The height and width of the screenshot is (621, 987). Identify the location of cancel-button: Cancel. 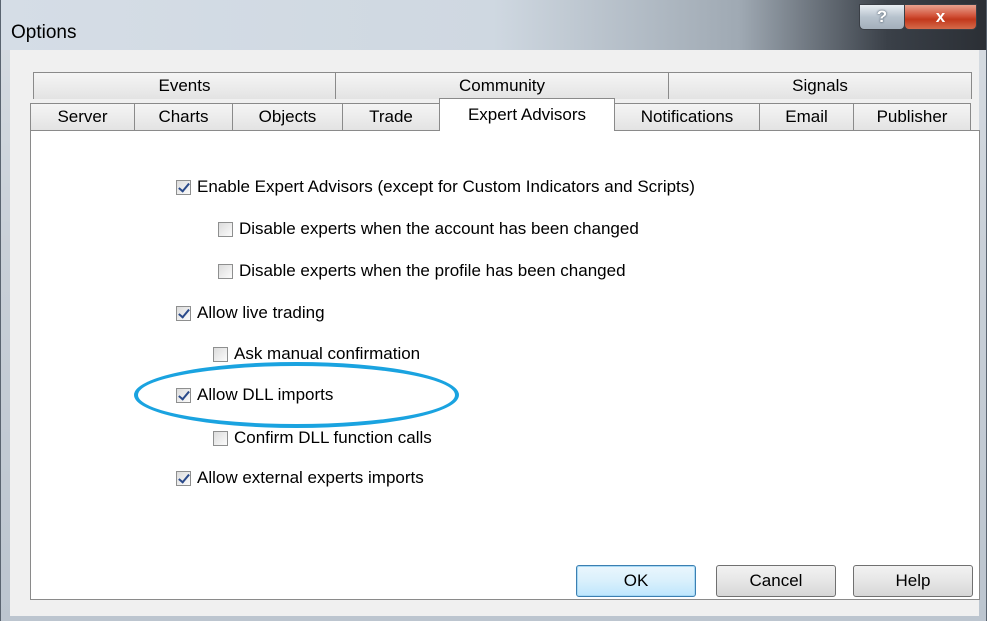
(776, 581).